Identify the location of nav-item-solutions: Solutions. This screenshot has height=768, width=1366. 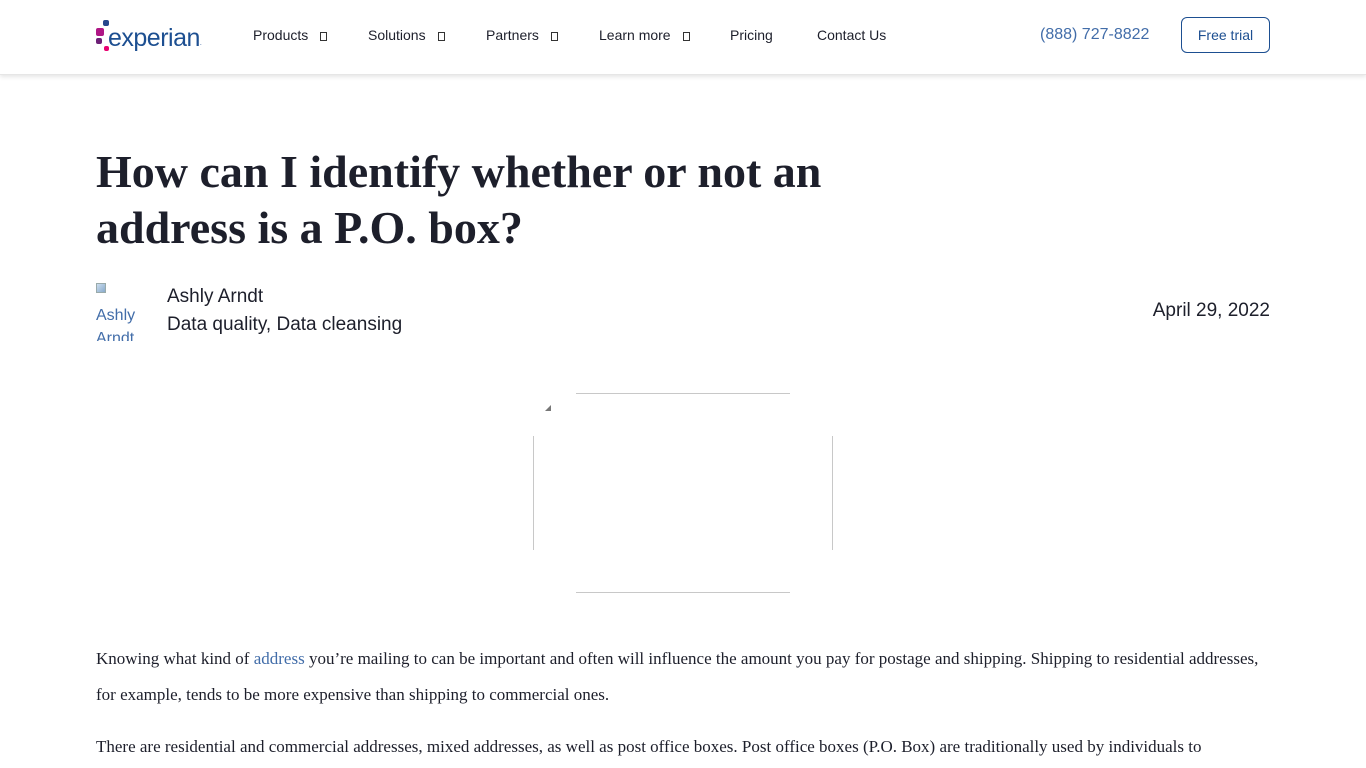
(406, 35).